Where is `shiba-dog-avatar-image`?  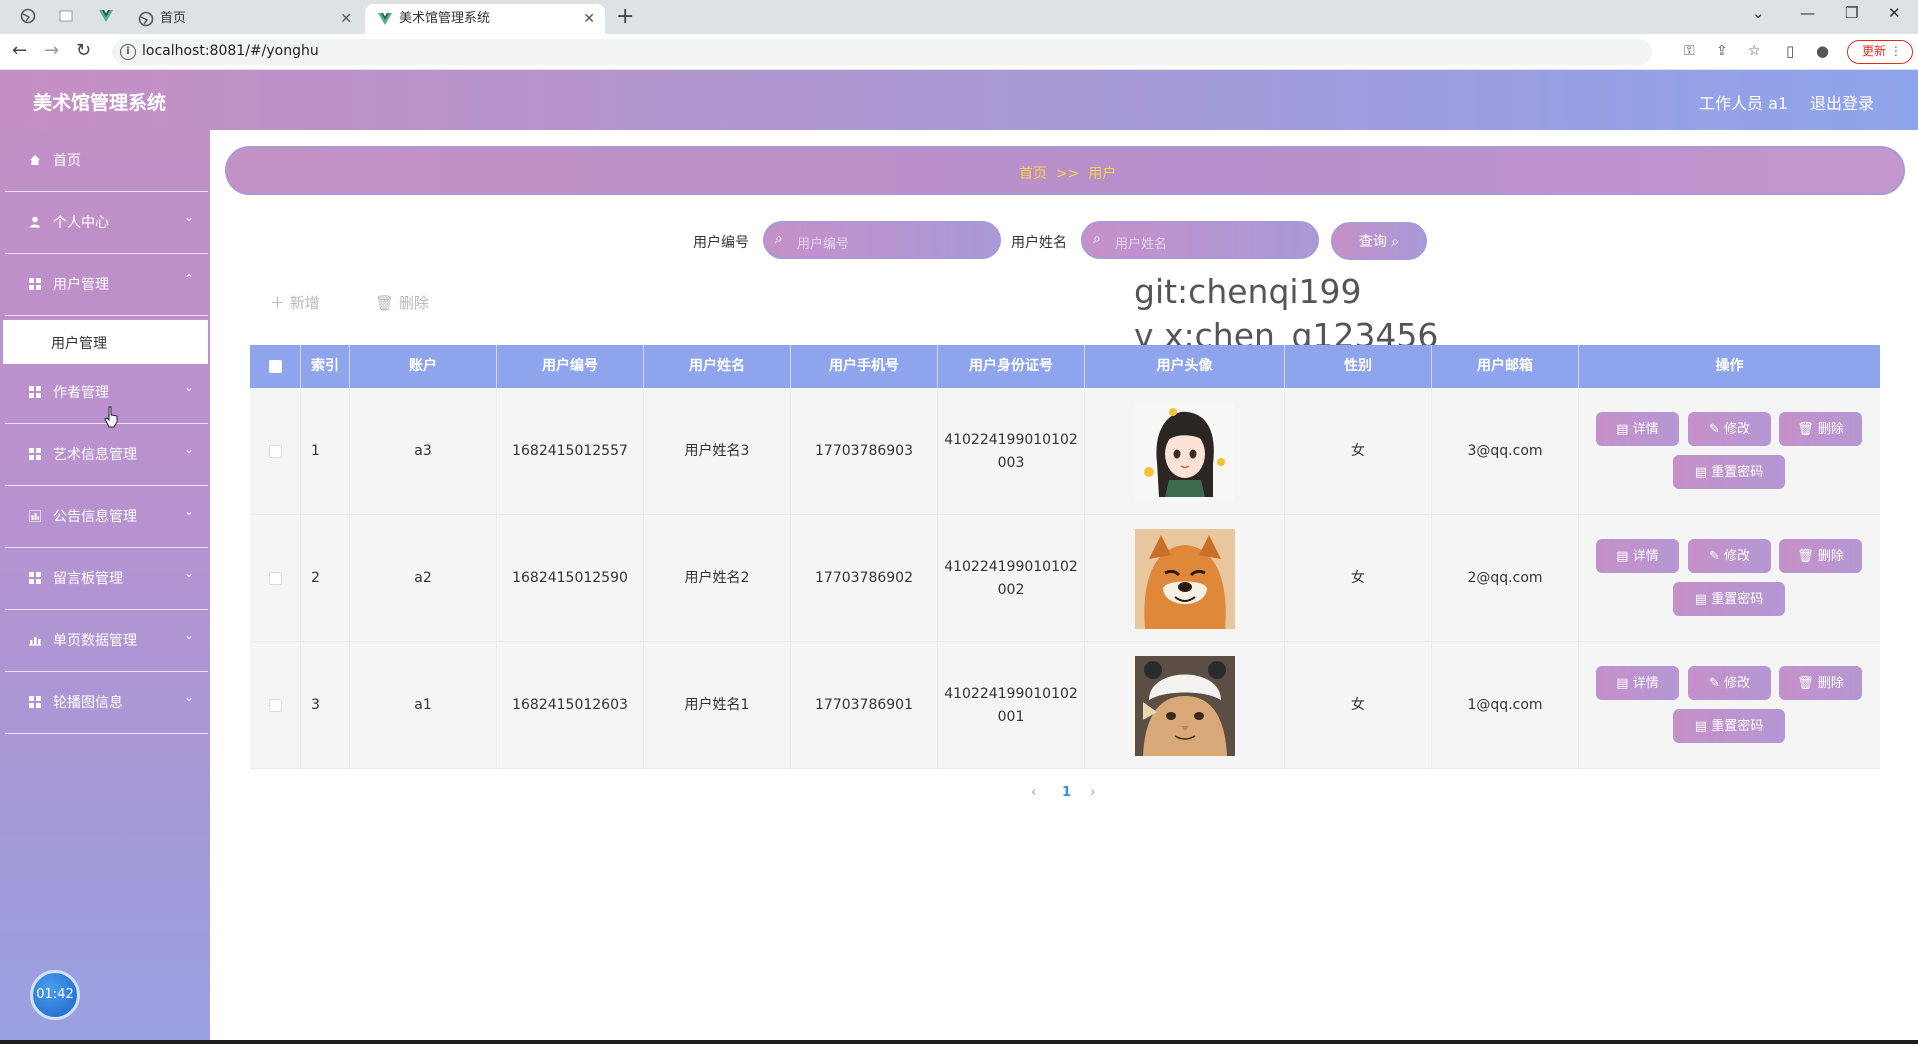
shiba-dog-avatar-image is located at coordinates (1184, 578).